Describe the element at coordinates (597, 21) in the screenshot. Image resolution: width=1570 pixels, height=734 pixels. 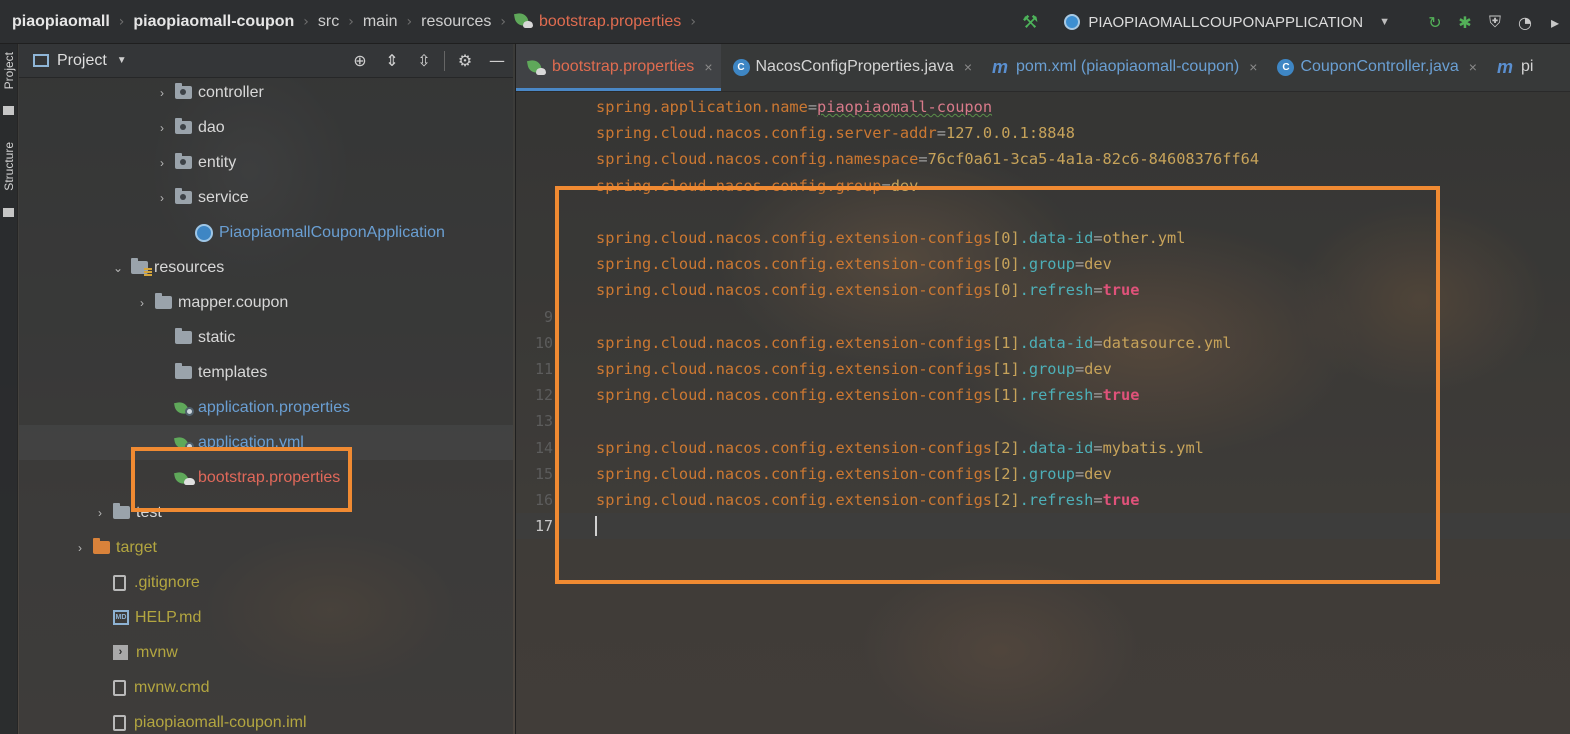
I see `breadcrumb-item: bootstrap.properties` at that location.